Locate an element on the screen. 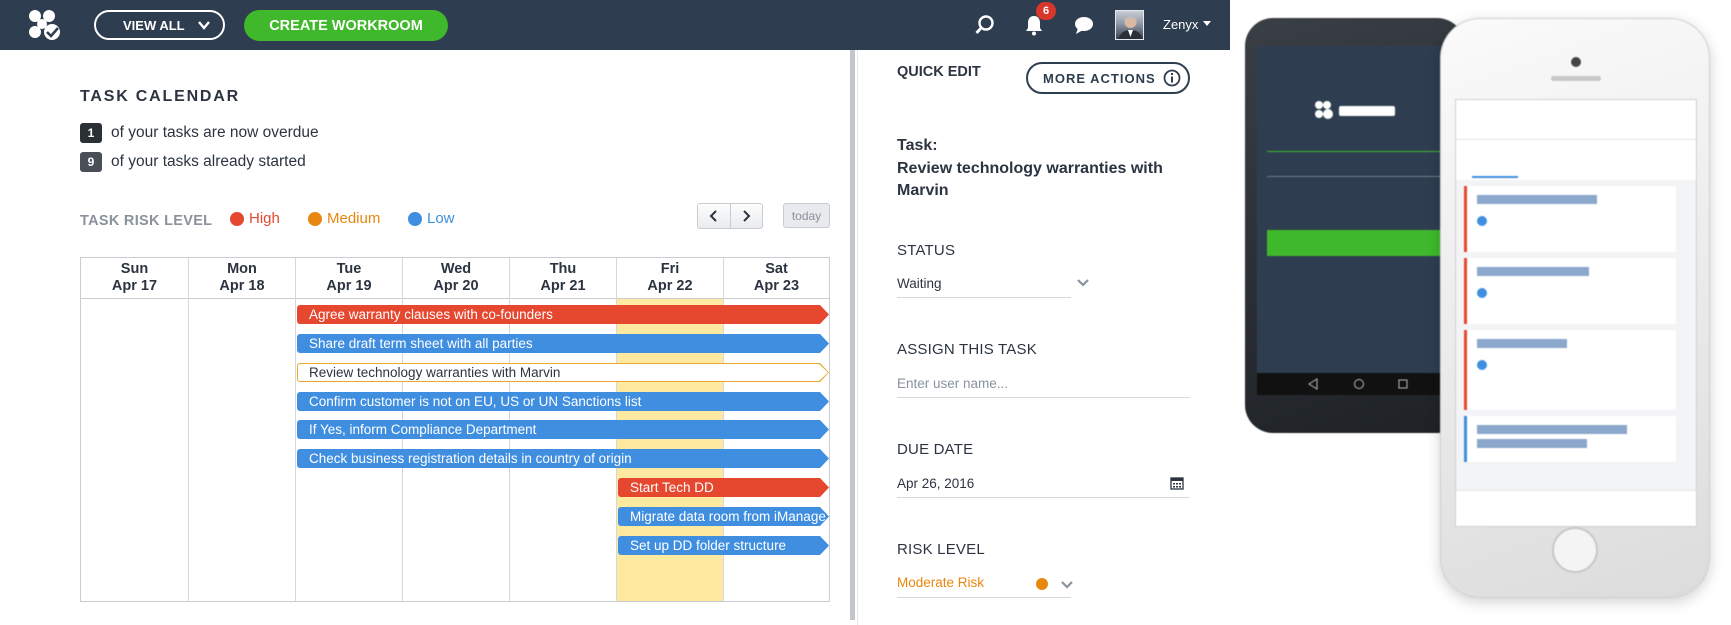 The height and width of the screenshot is (625, 1731). day-date: Apr 23 is located at coordinates (776, 286).